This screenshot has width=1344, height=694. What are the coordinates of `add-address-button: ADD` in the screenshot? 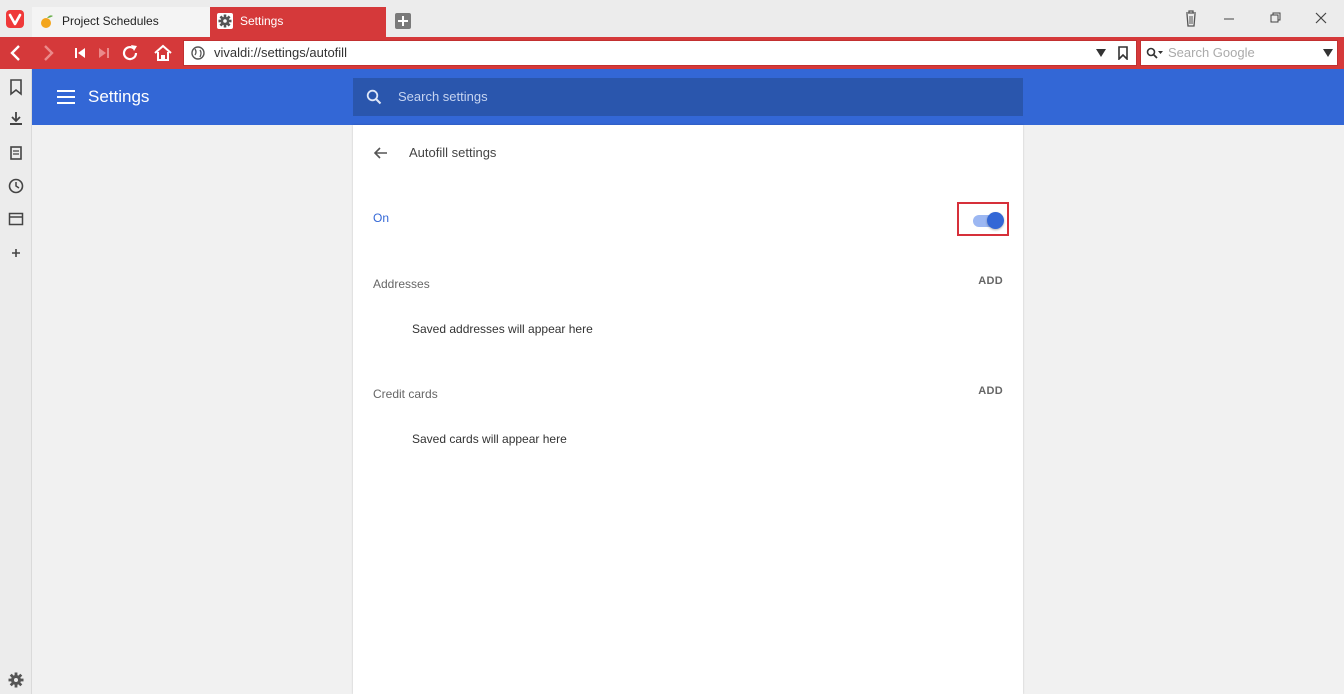 It's located at (990, 281).